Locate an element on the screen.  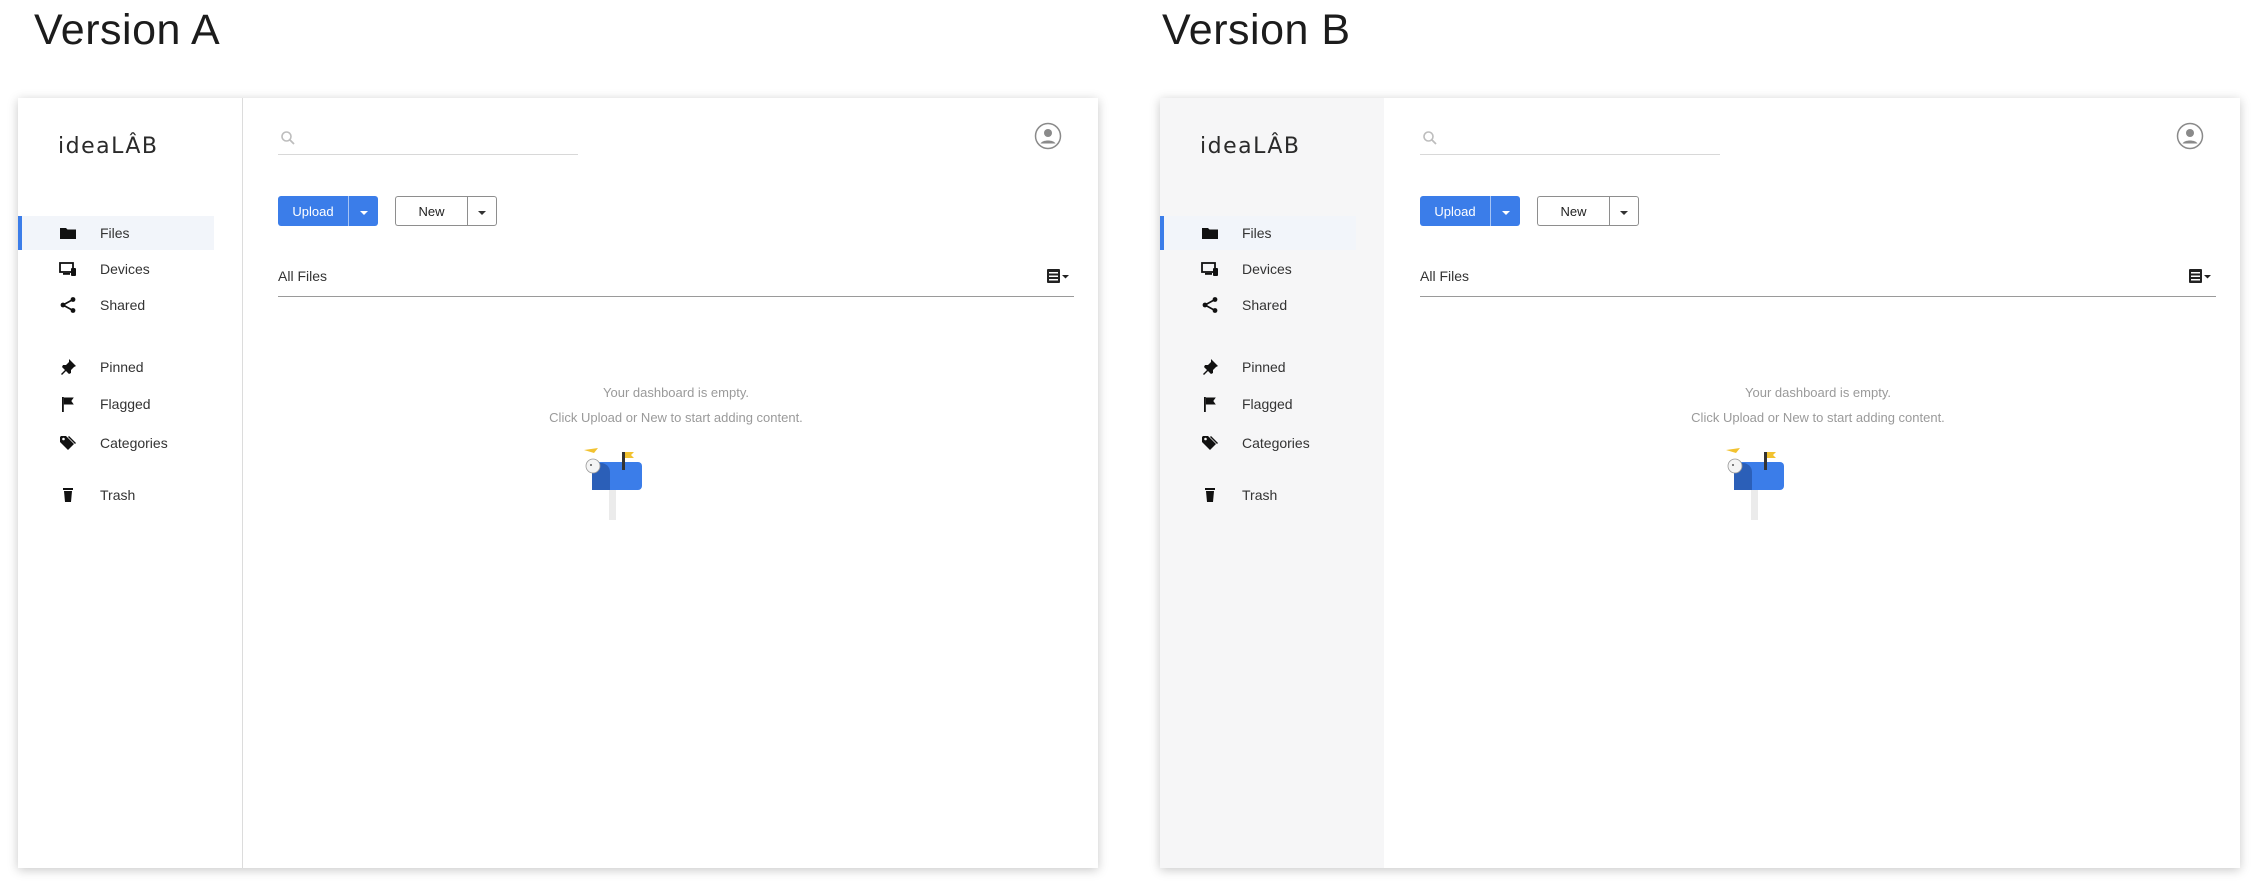
version-a-title: Version A is located at coordinates (127, 30).